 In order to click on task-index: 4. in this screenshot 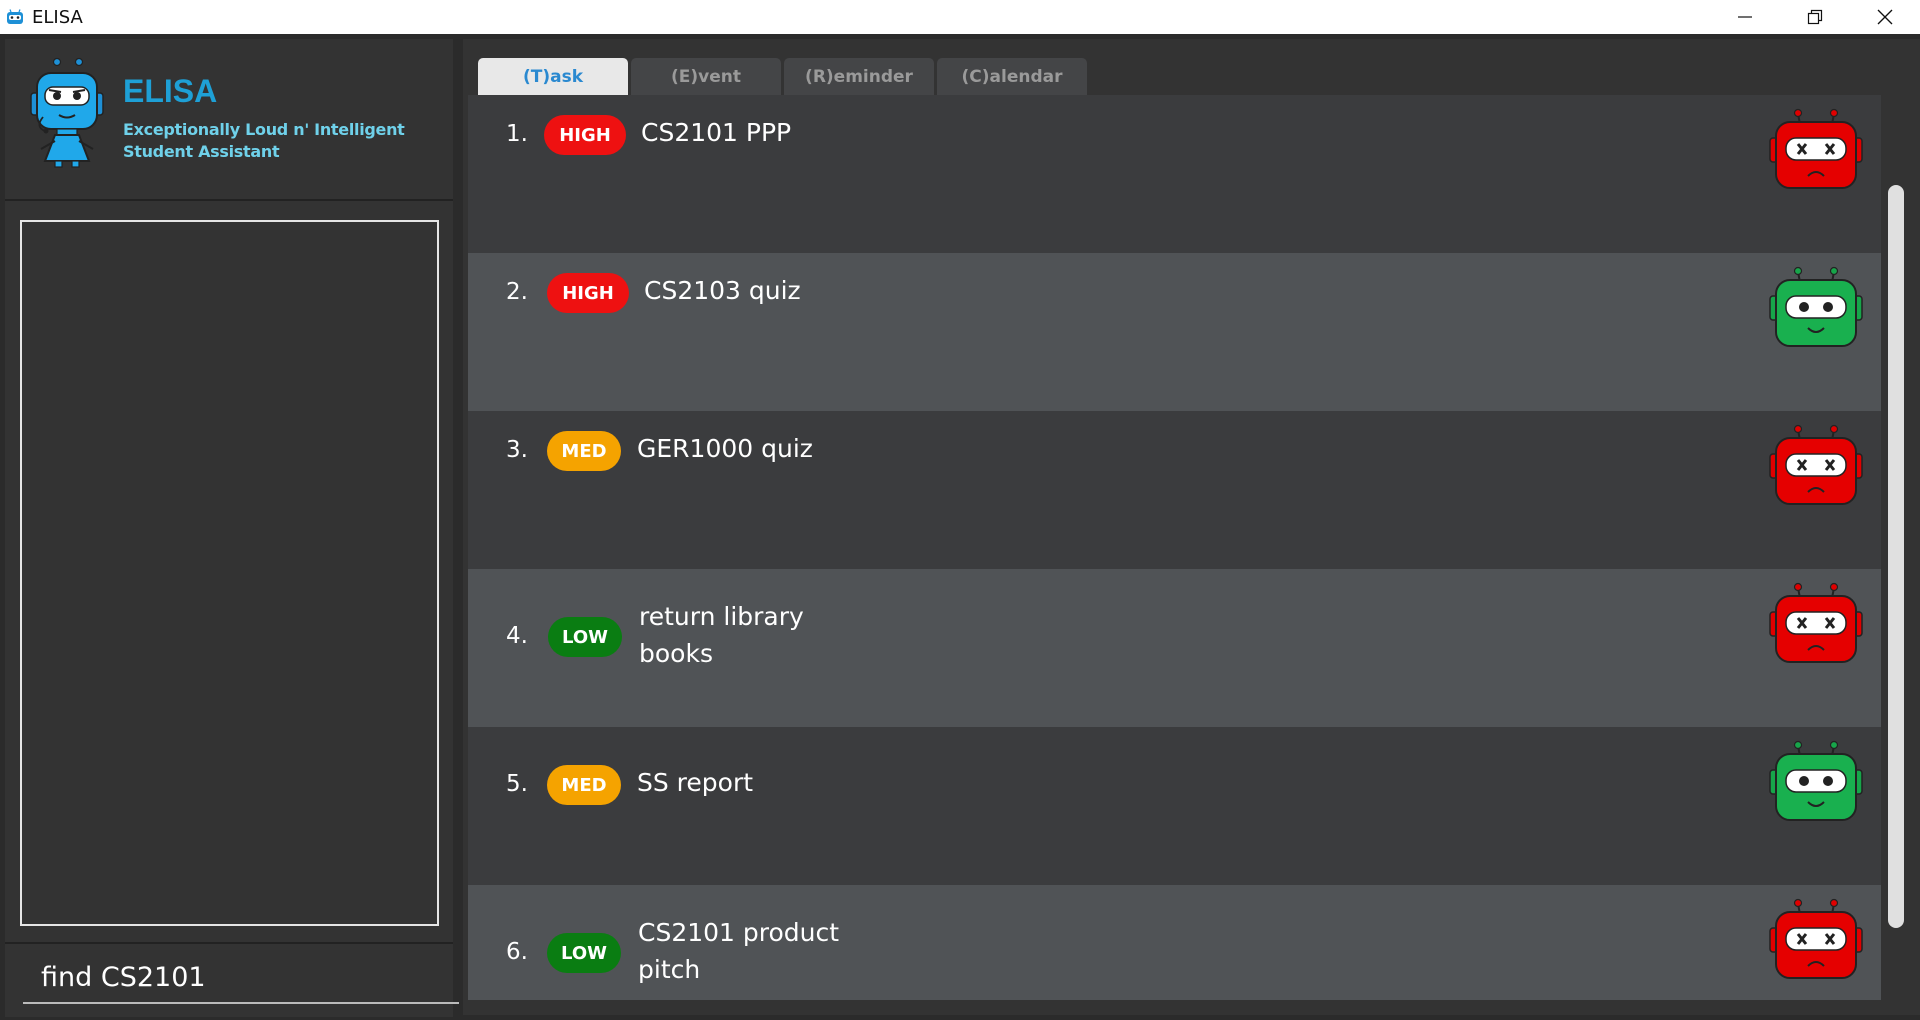, I will do `click(517, 636)`.